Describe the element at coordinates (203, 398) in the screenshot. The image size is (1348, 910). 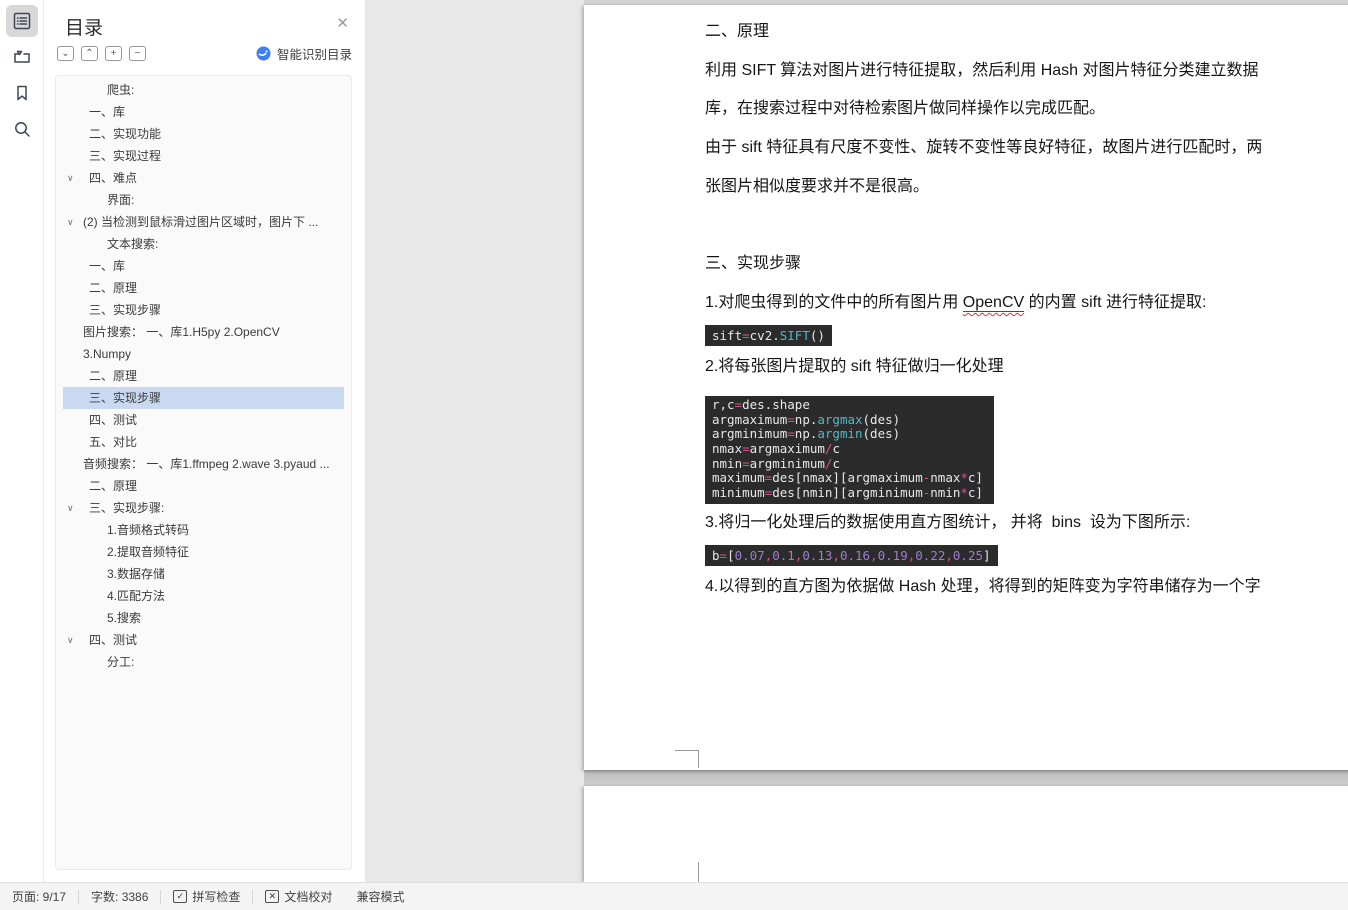
I see `toc-item-selected: 三、实现步骤` at that location.